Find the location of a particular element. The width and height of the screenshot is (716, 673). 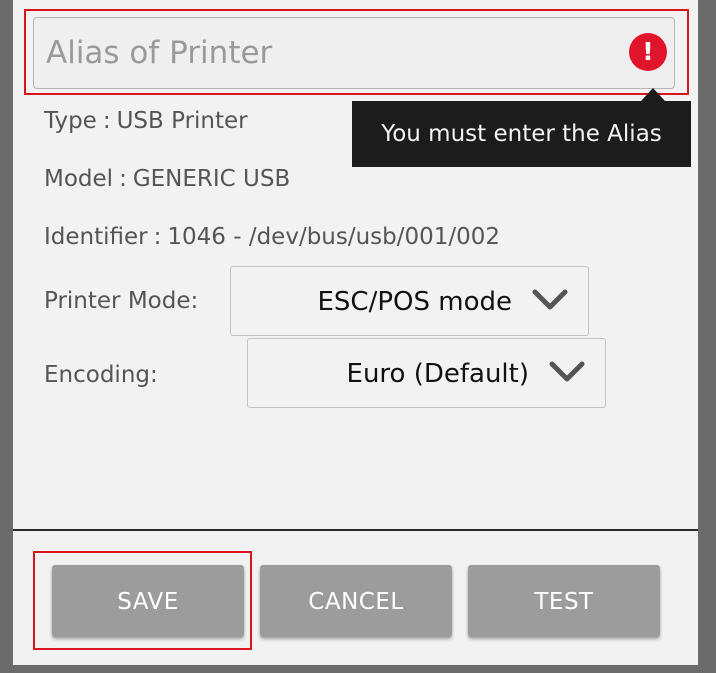

encoding-select: Euro (Default) is located at coordinates (426, 373).